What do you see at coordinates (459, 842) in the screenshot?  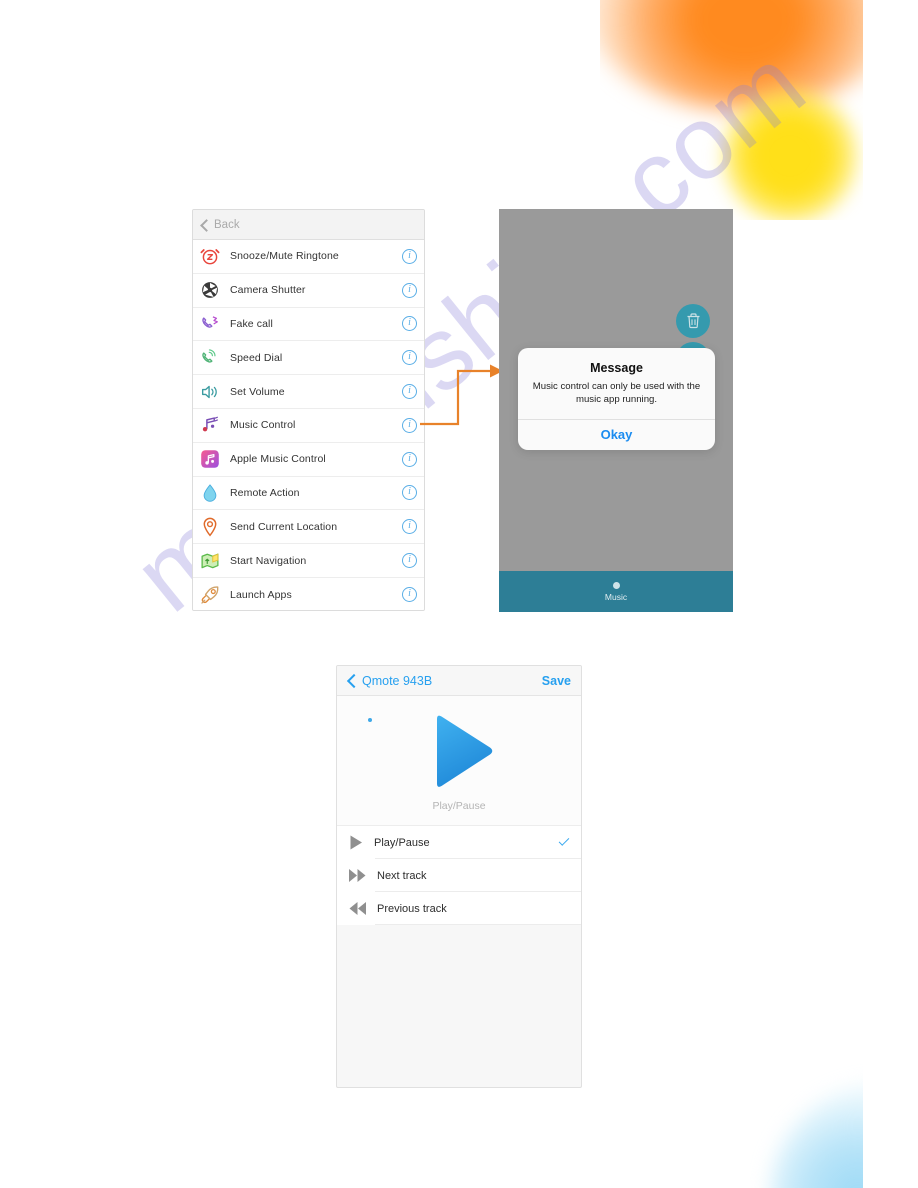 I see `edit-row-play-pause: Play/Pause` at bounding box center [459, 842].